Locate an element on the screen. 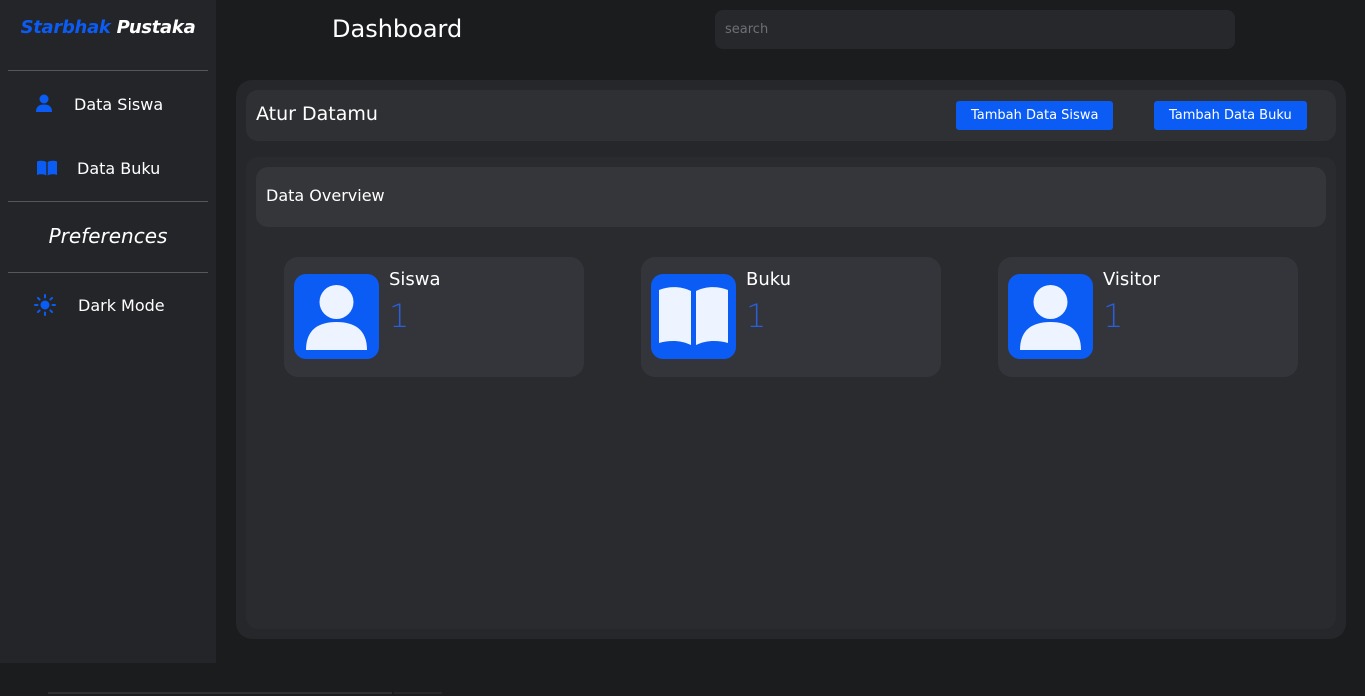 This screenshot has width=1365, height=696. stat-card-siswa: Siswa 1 is located at coordinates (434, 317).